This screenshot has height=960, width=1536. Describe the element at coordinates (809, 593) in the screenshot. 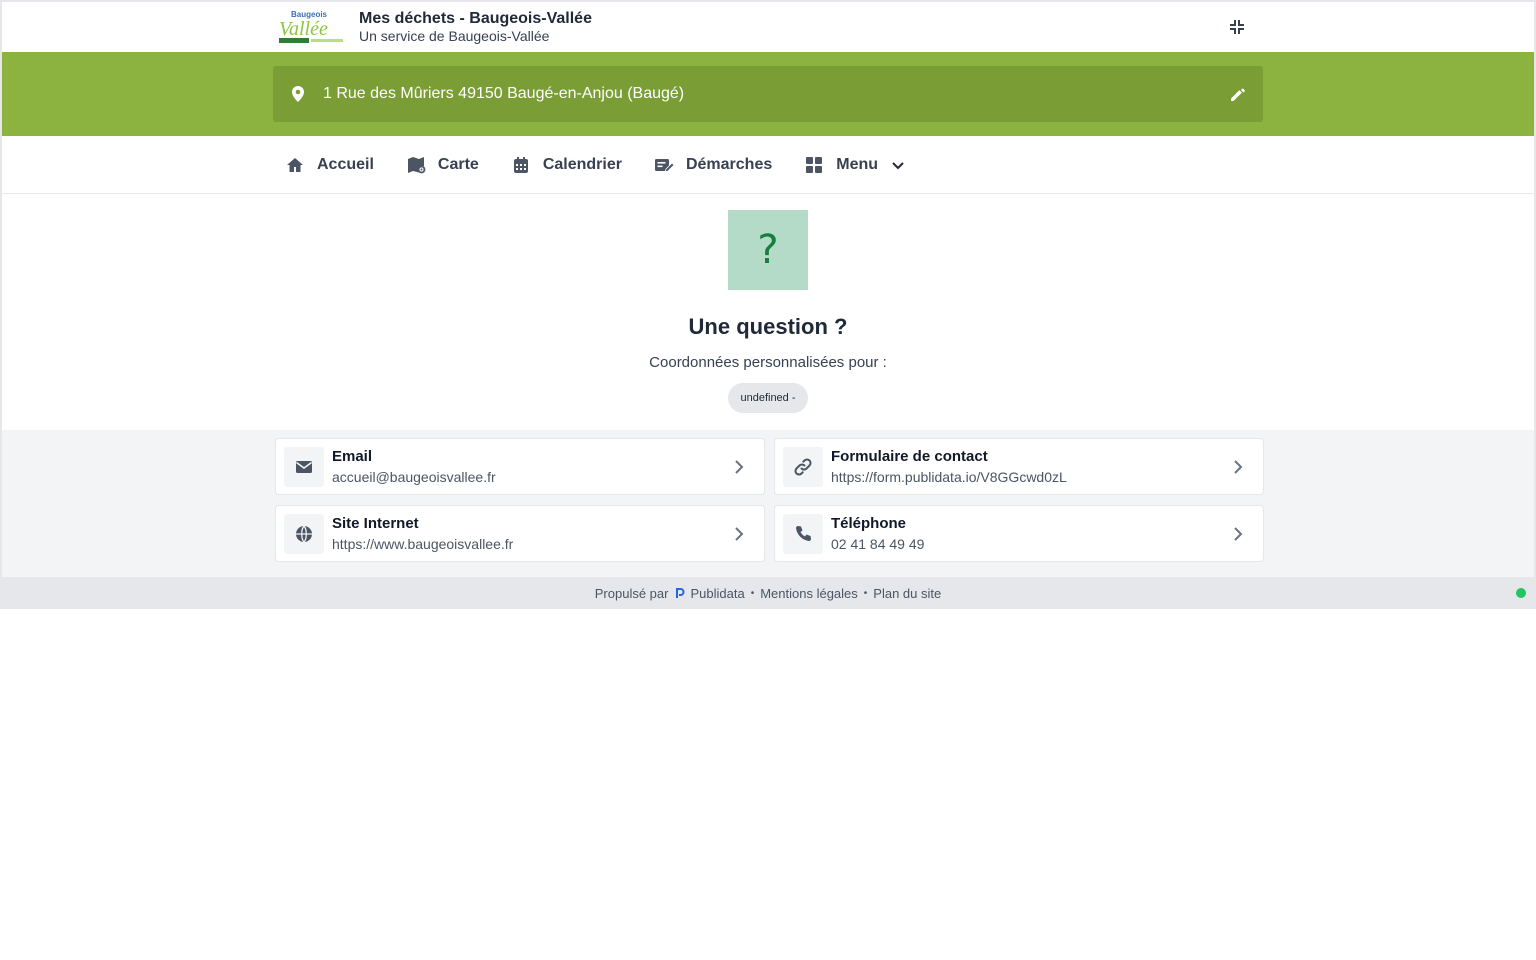

I see `legal-link: Mentions légales` at that location.